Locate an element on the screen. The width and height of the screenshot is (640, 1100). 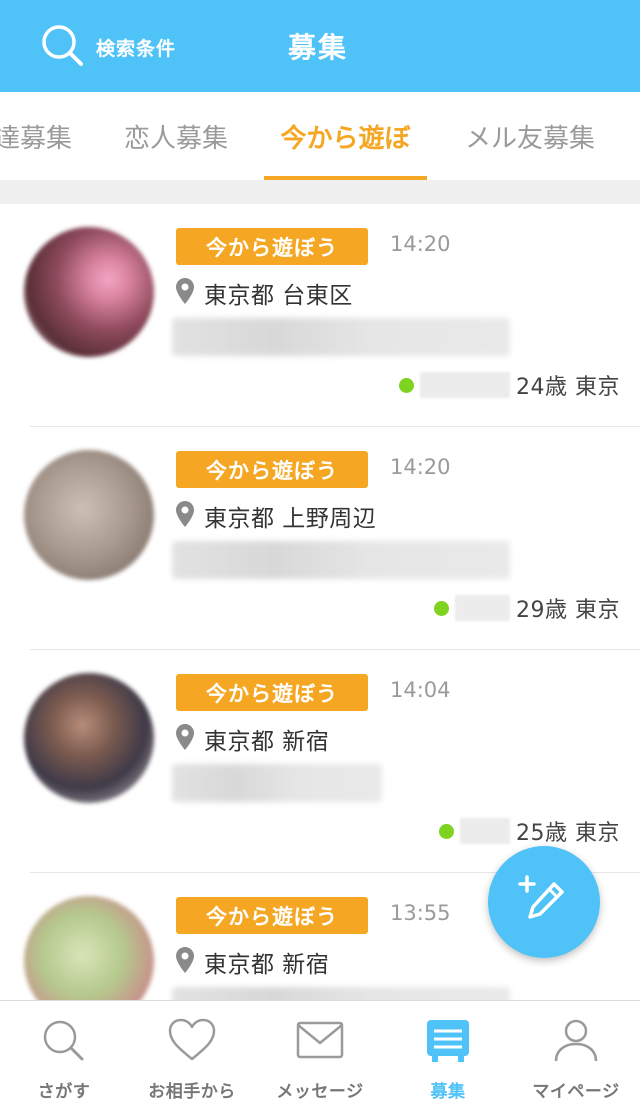
tab-play-now: 今から遊ぼ is located at coordinates (345, 136).